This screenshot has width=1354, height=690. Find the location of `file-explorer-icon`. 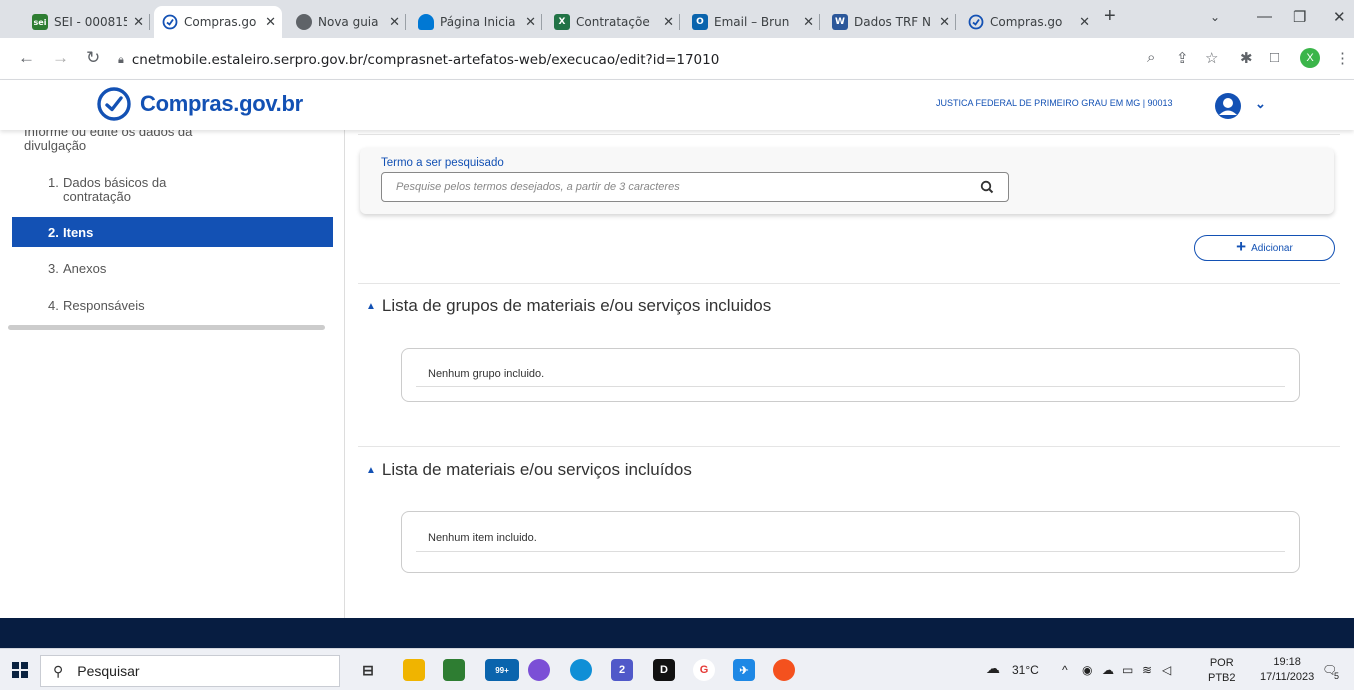

file-explorer-icon is located at coordinates (414, 670).